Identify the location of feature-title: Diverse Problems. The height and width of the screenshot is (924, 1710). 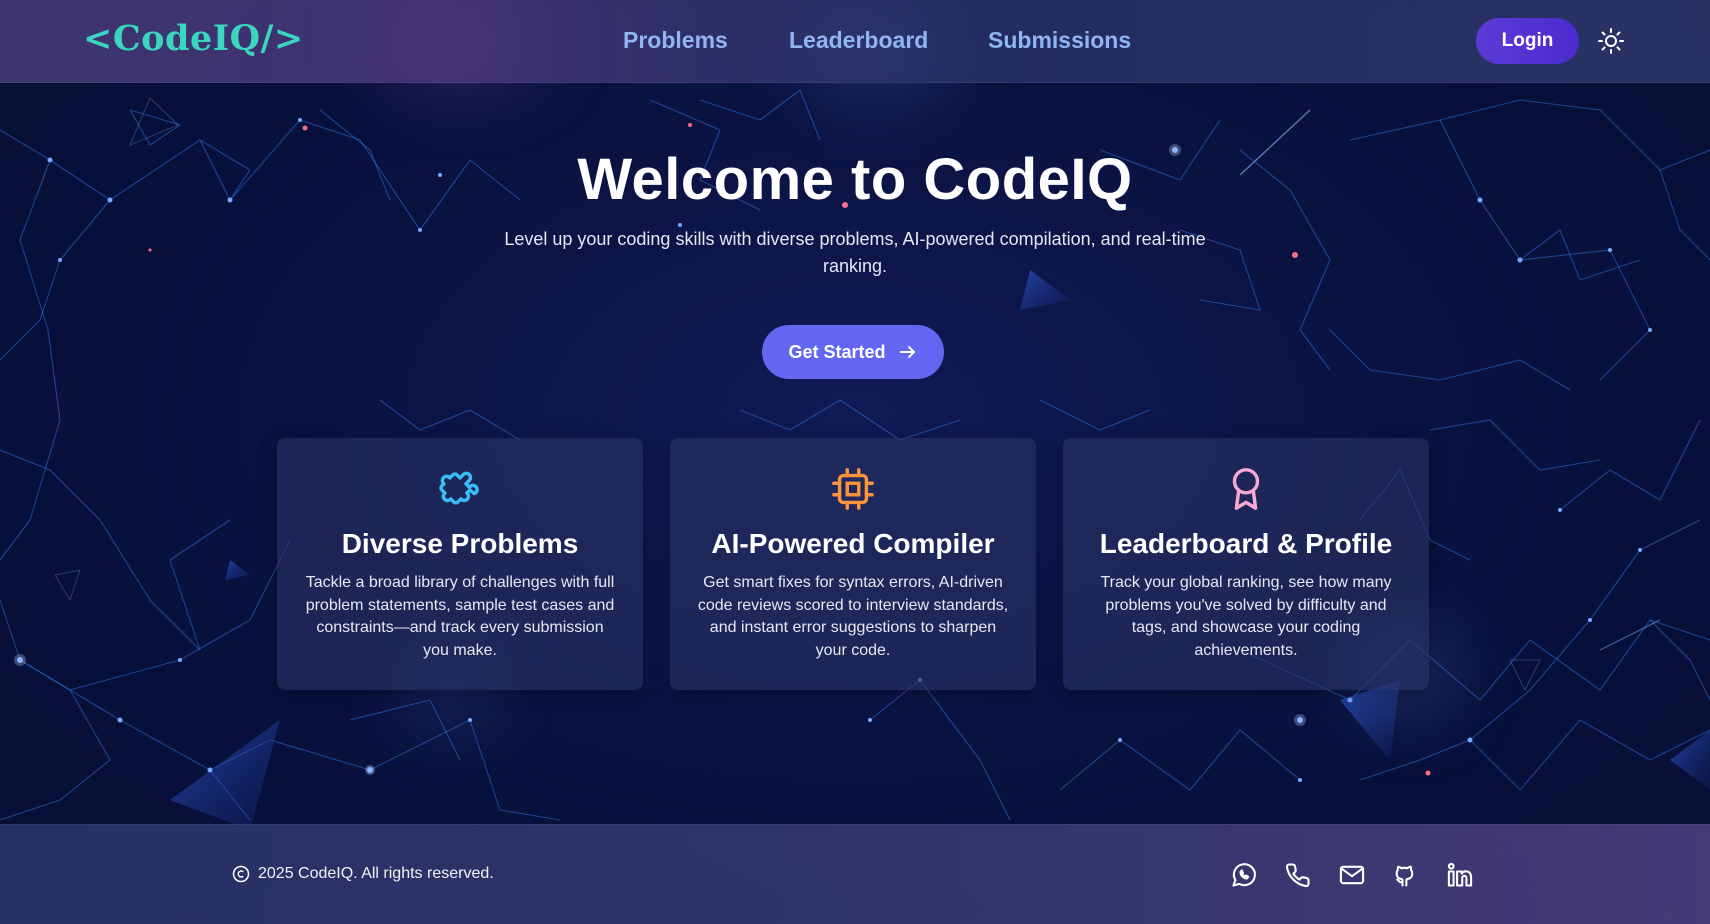
(460, 543).